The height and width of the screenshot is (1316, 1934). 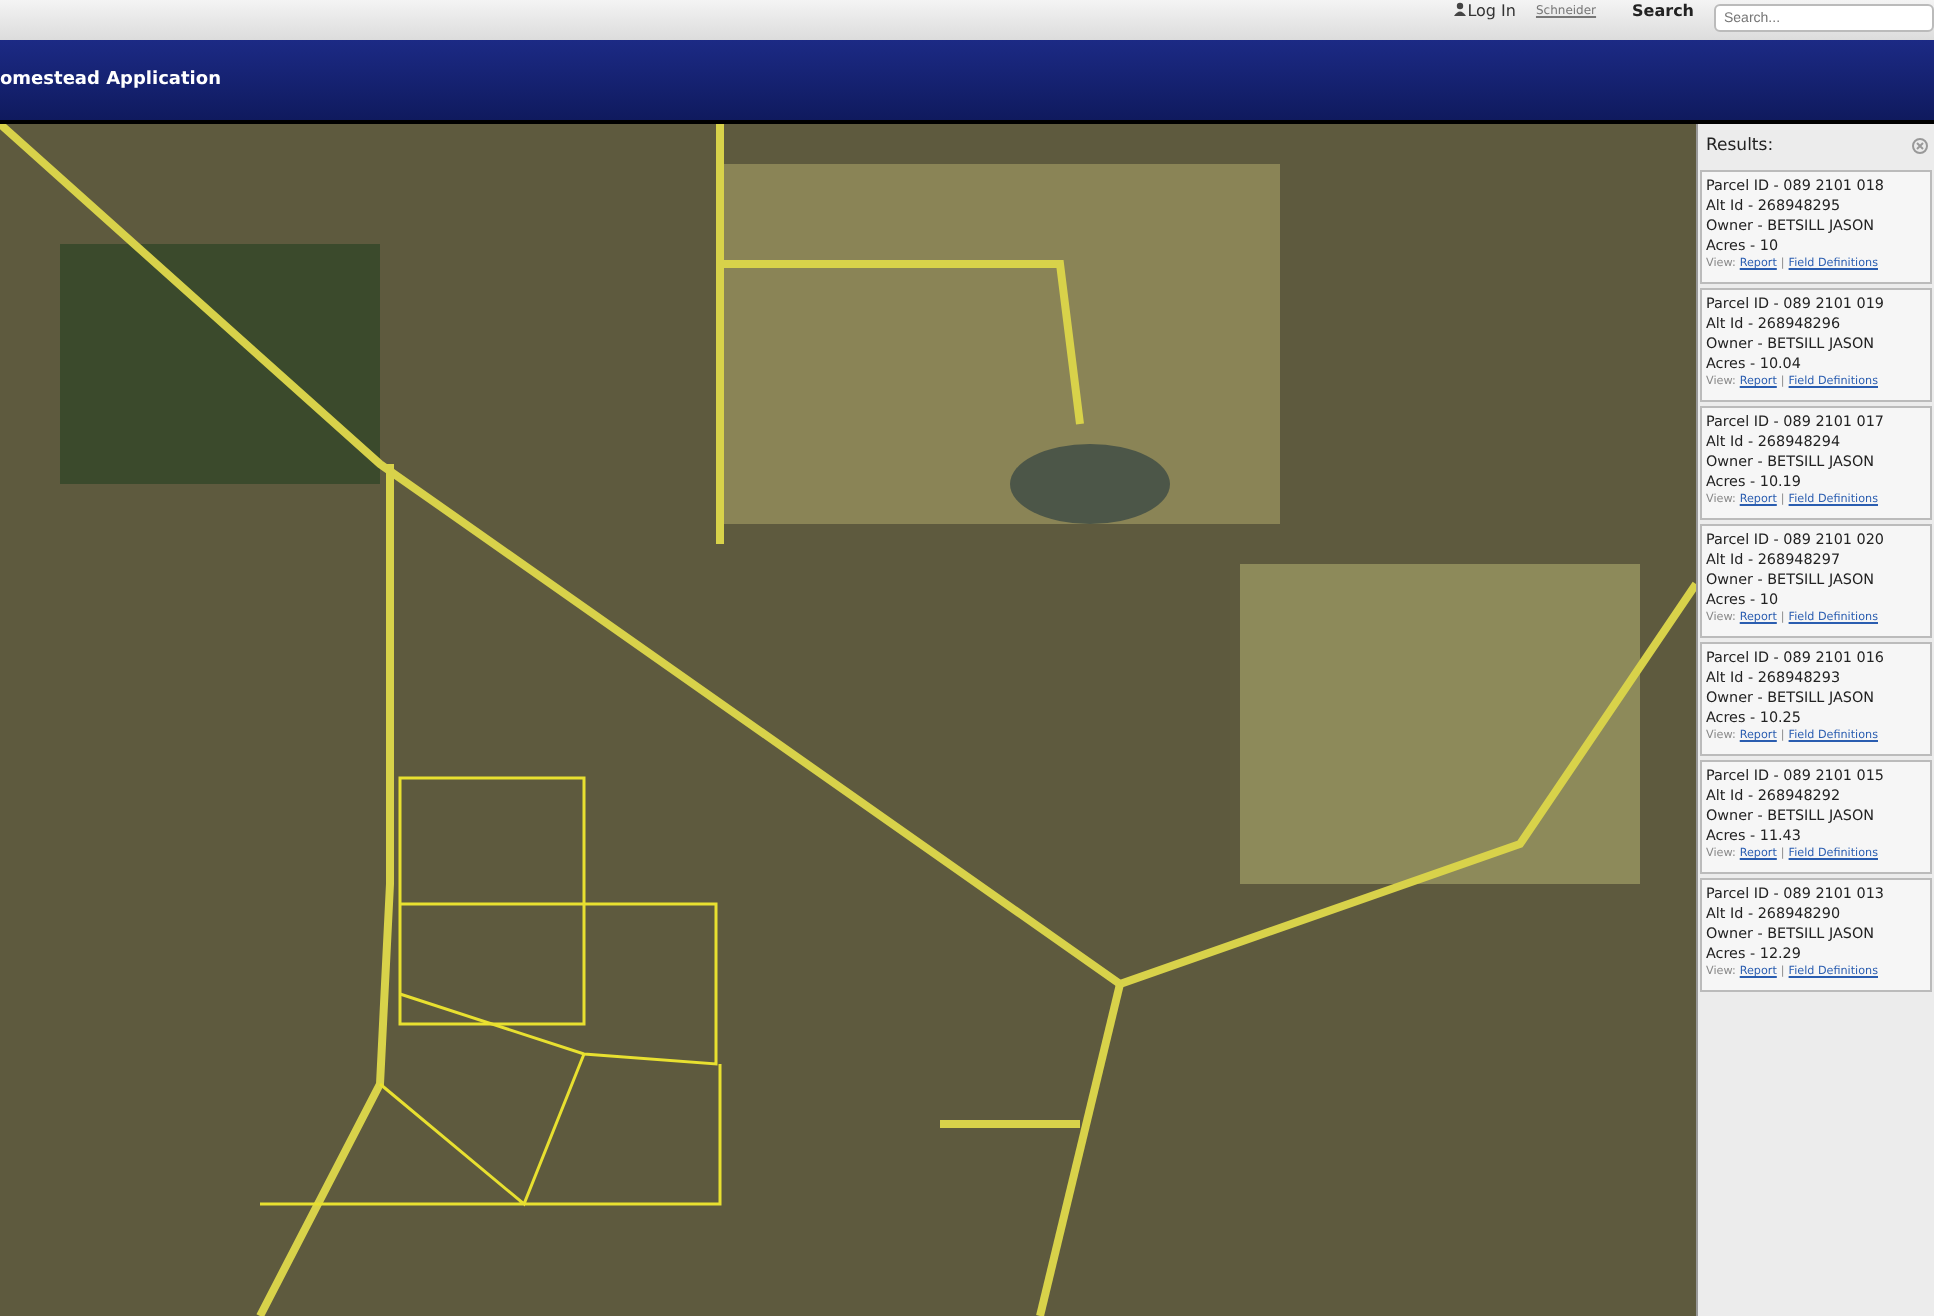 I want to click on app-title: omestead Application, so click(x=110, y=80).